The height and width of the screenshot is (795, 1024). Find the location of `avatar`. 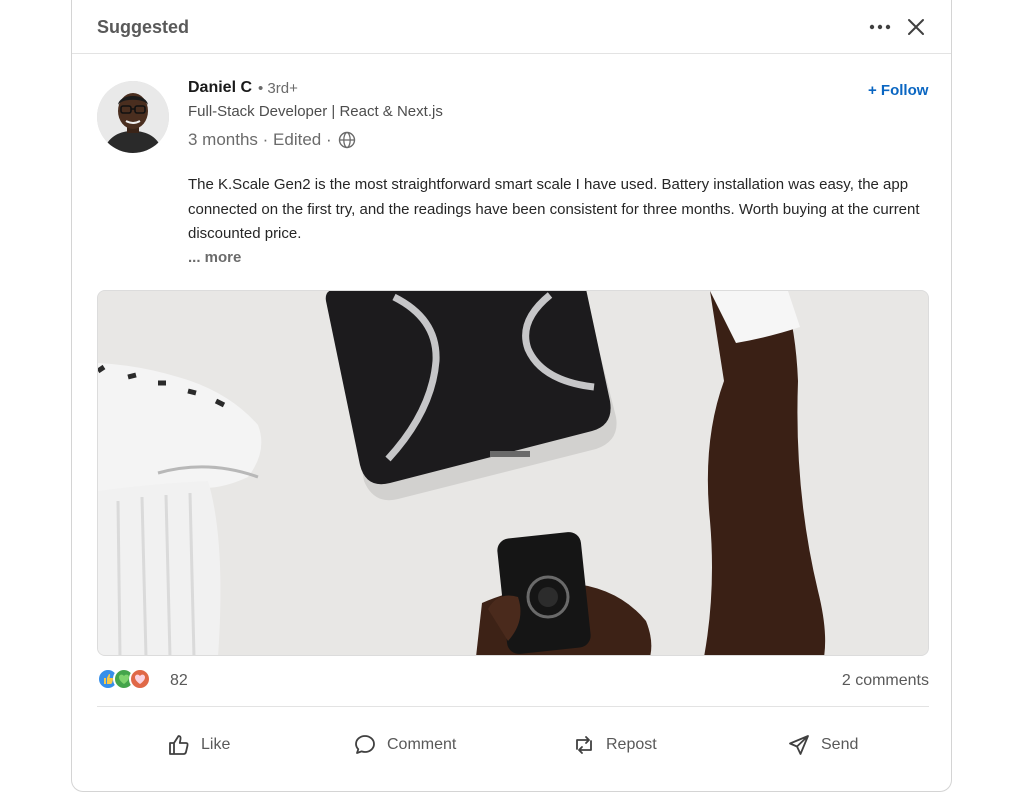

avatar is located at coordinates (133, 117).